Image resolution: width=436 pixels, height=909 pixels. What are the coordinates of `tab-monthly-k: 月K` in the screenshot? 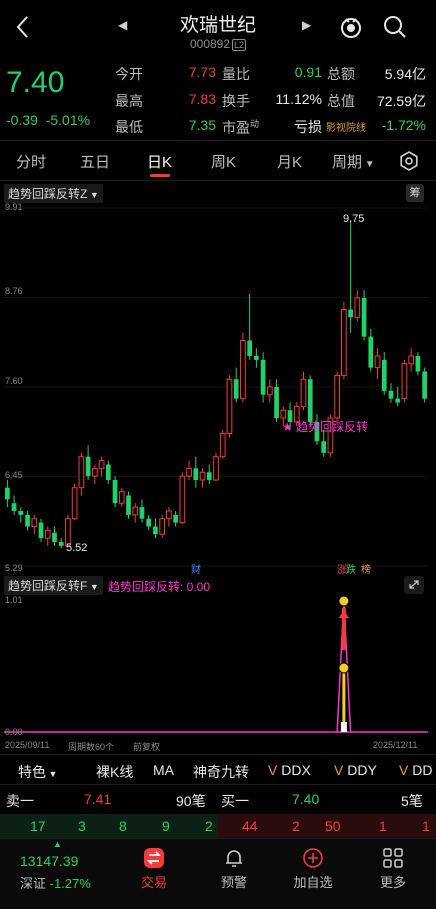 It's located at (289, 161).